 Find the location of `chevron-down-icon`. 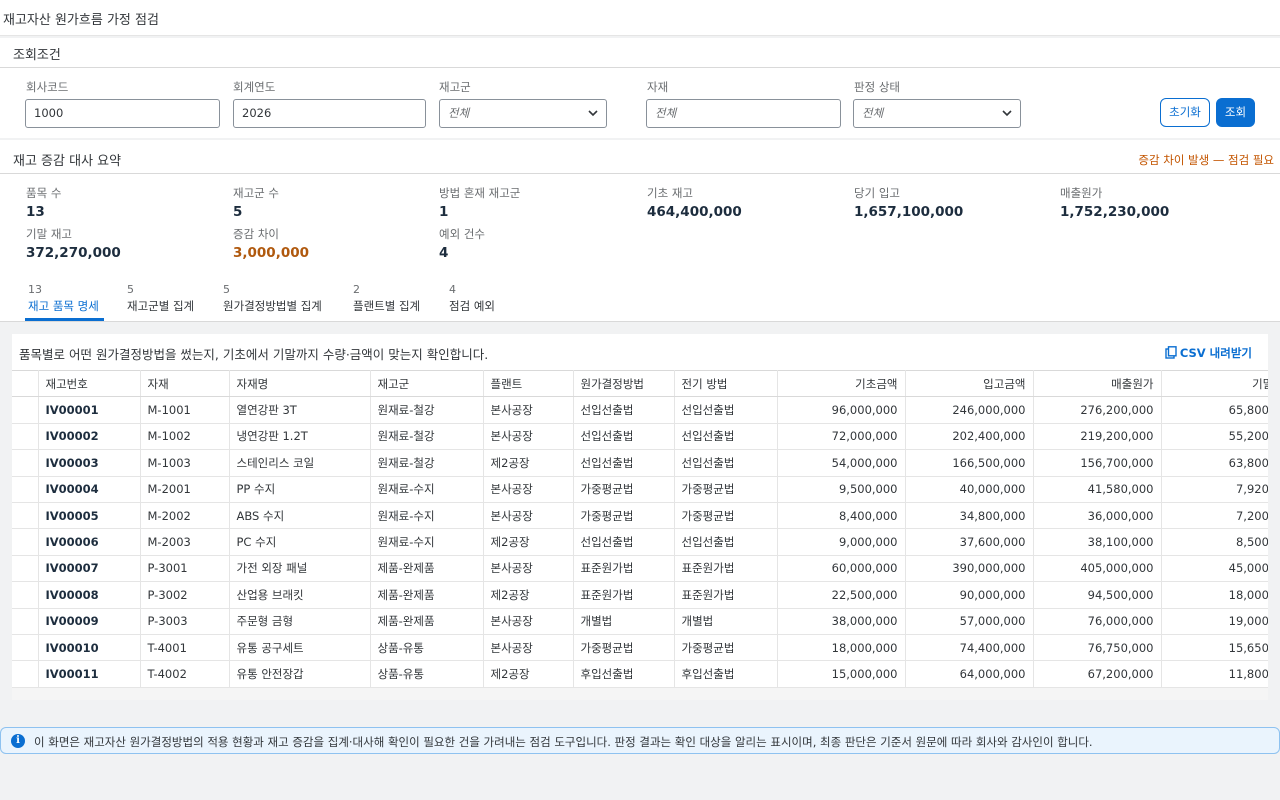

chevron-down-icon is located at coordinates (1007, 113).